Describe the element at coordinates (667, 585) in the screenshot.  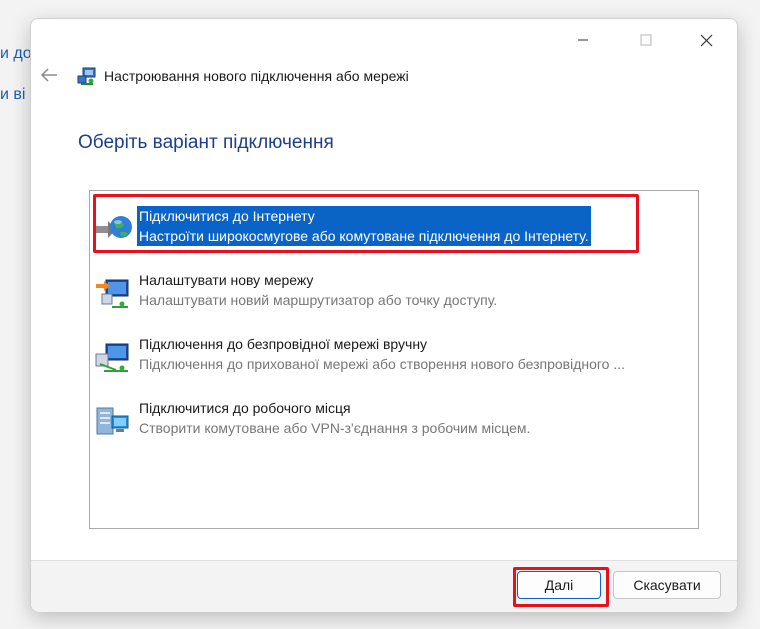
I see `cancel-button: Скасувати` at that location.